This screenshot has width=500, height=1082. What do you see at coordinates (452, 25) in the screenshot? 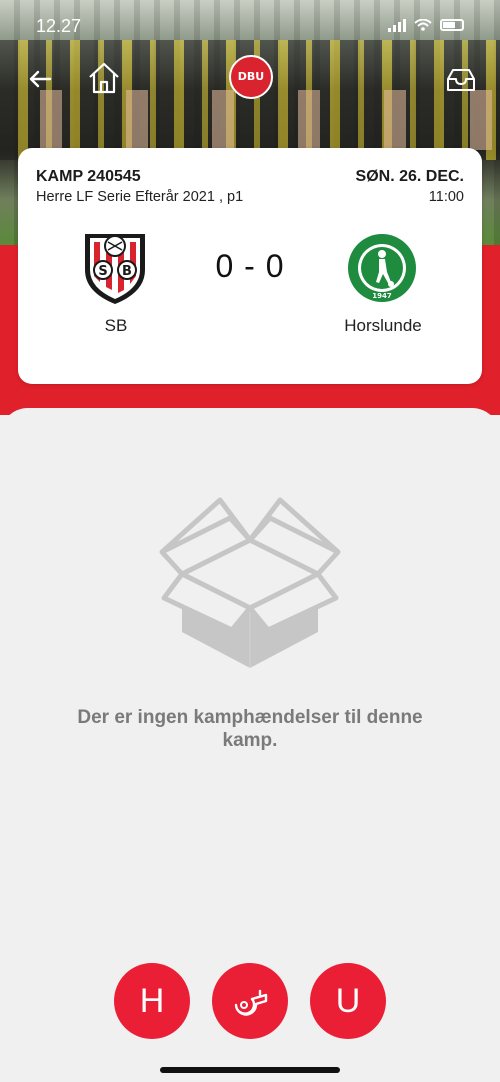
I see `battery-icon` at bounding box center [452, 25].